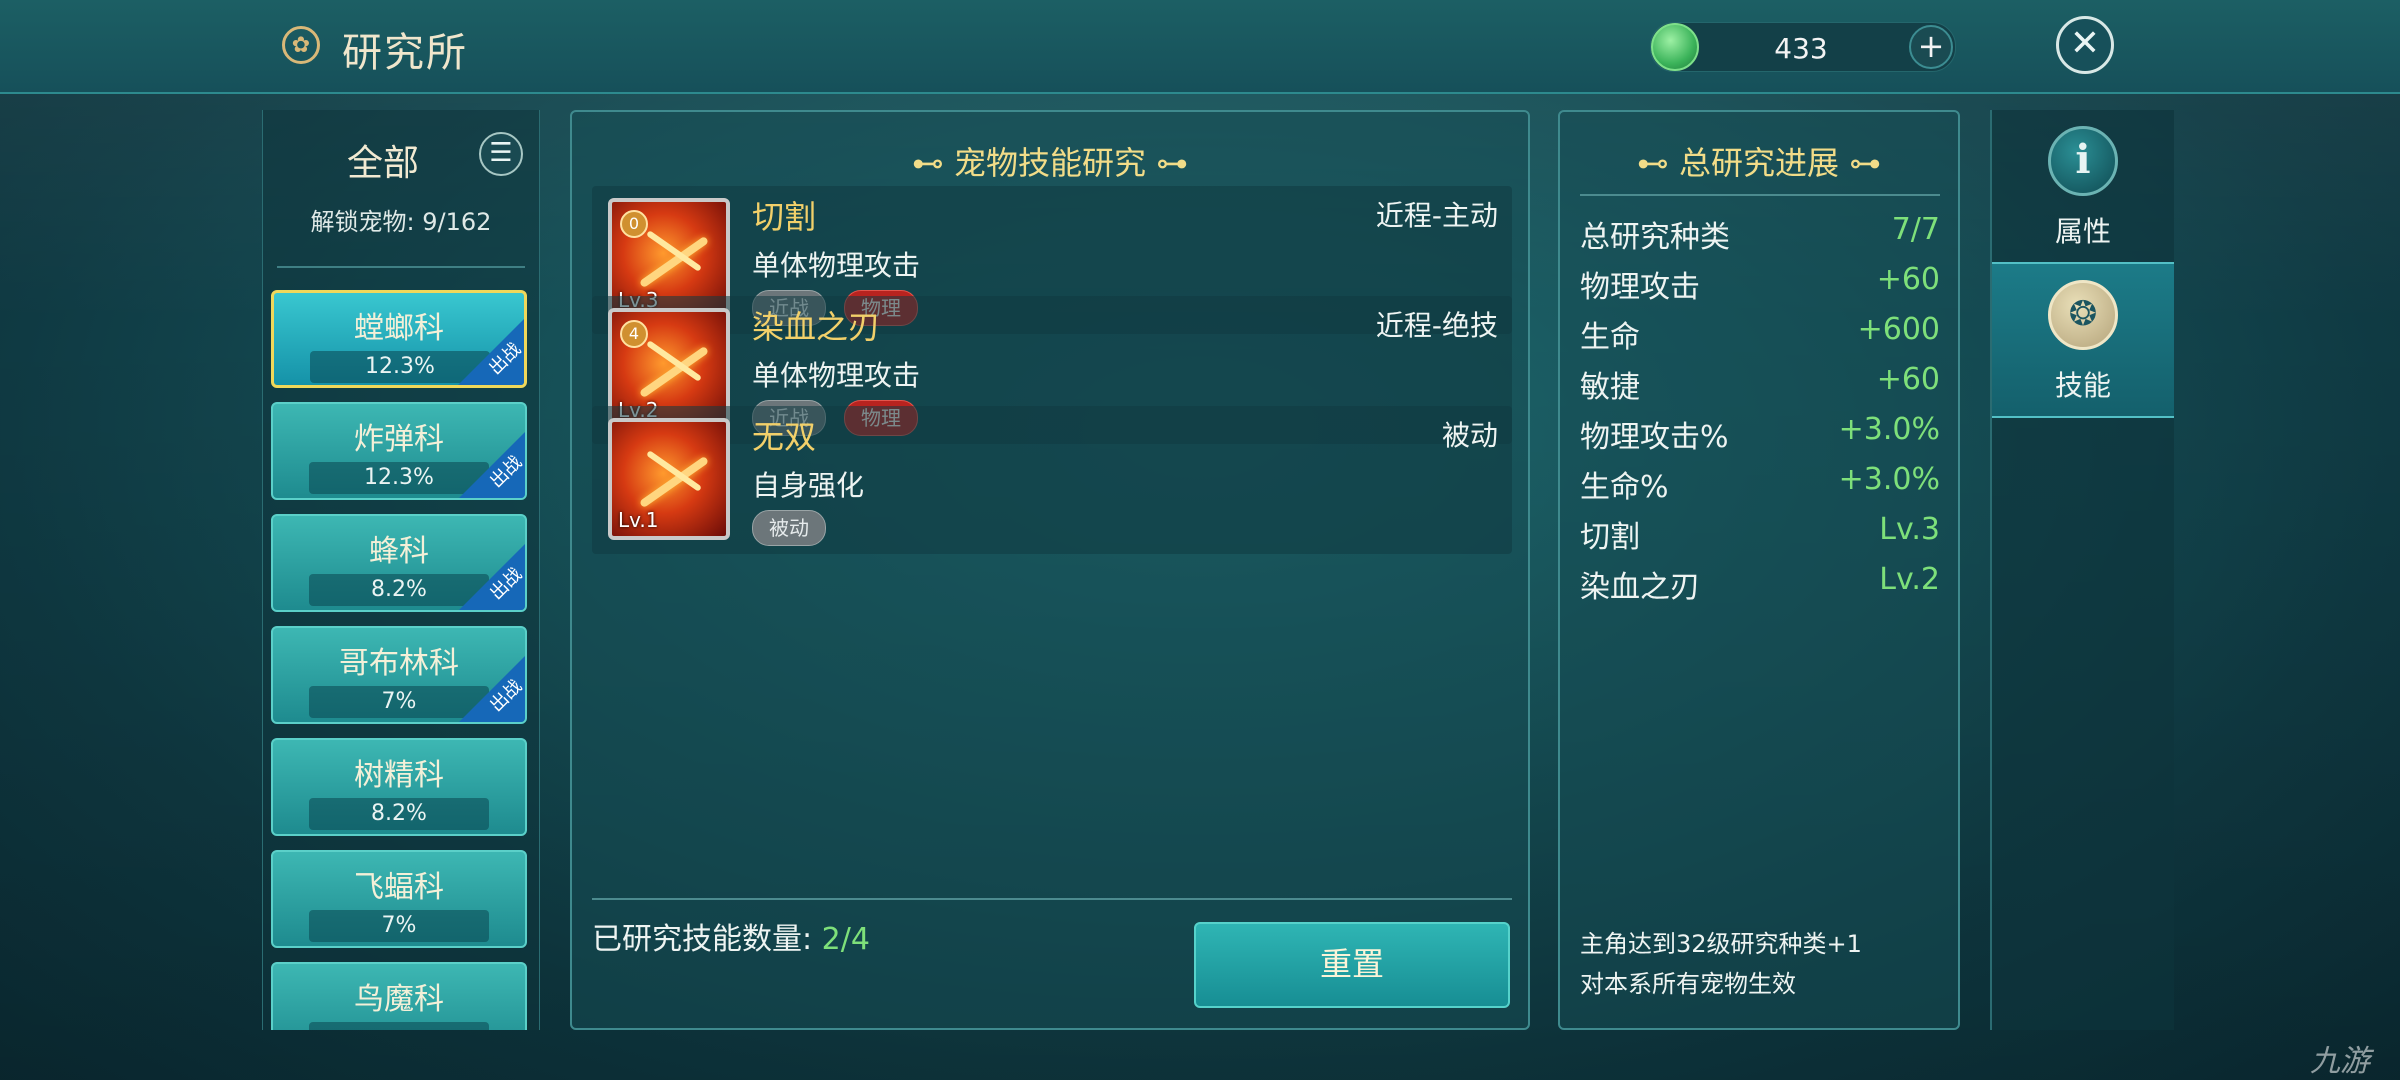 Image resolution: width=2400 pixels, height=1080 pixels. Describe the element at coordinates (789, 528) in the screenshot. I see `skill-tag: 被动` at that location.